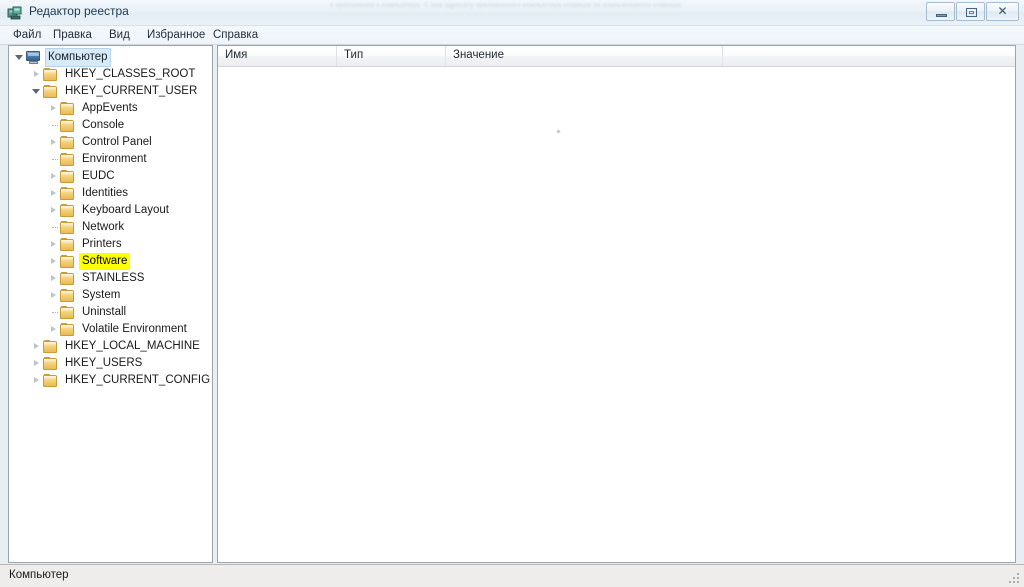  What do you see at coordinates (72, 35) in the screenshot?
I see `menu-item-edit: Правка` at bounding box center [72, 35].